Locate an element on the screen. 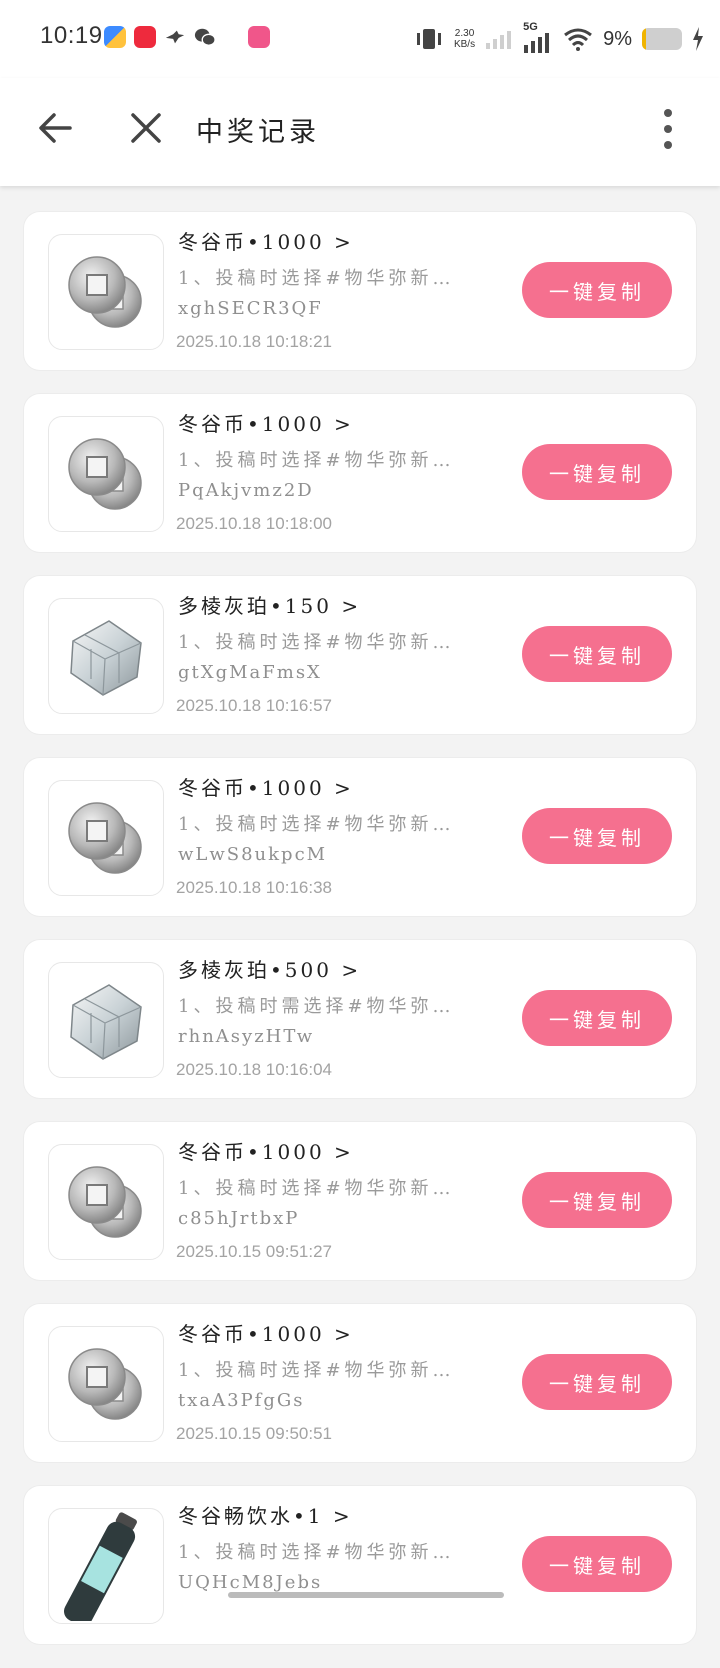 The width and height of the screenshot is (720, 1668). close-icon is located at coordinates (146, 128).